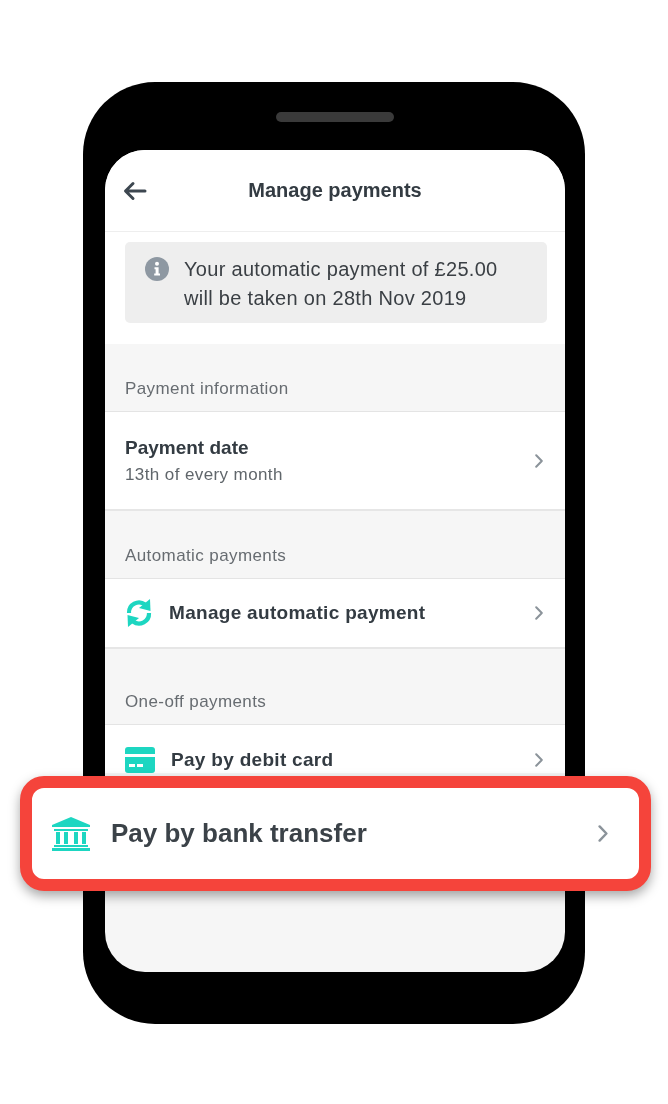 This screenshot has height=1104, width=668. Describe the element at coordinates (207, 389) in the screenshot. I see `section-heading: Payment information` at that location.